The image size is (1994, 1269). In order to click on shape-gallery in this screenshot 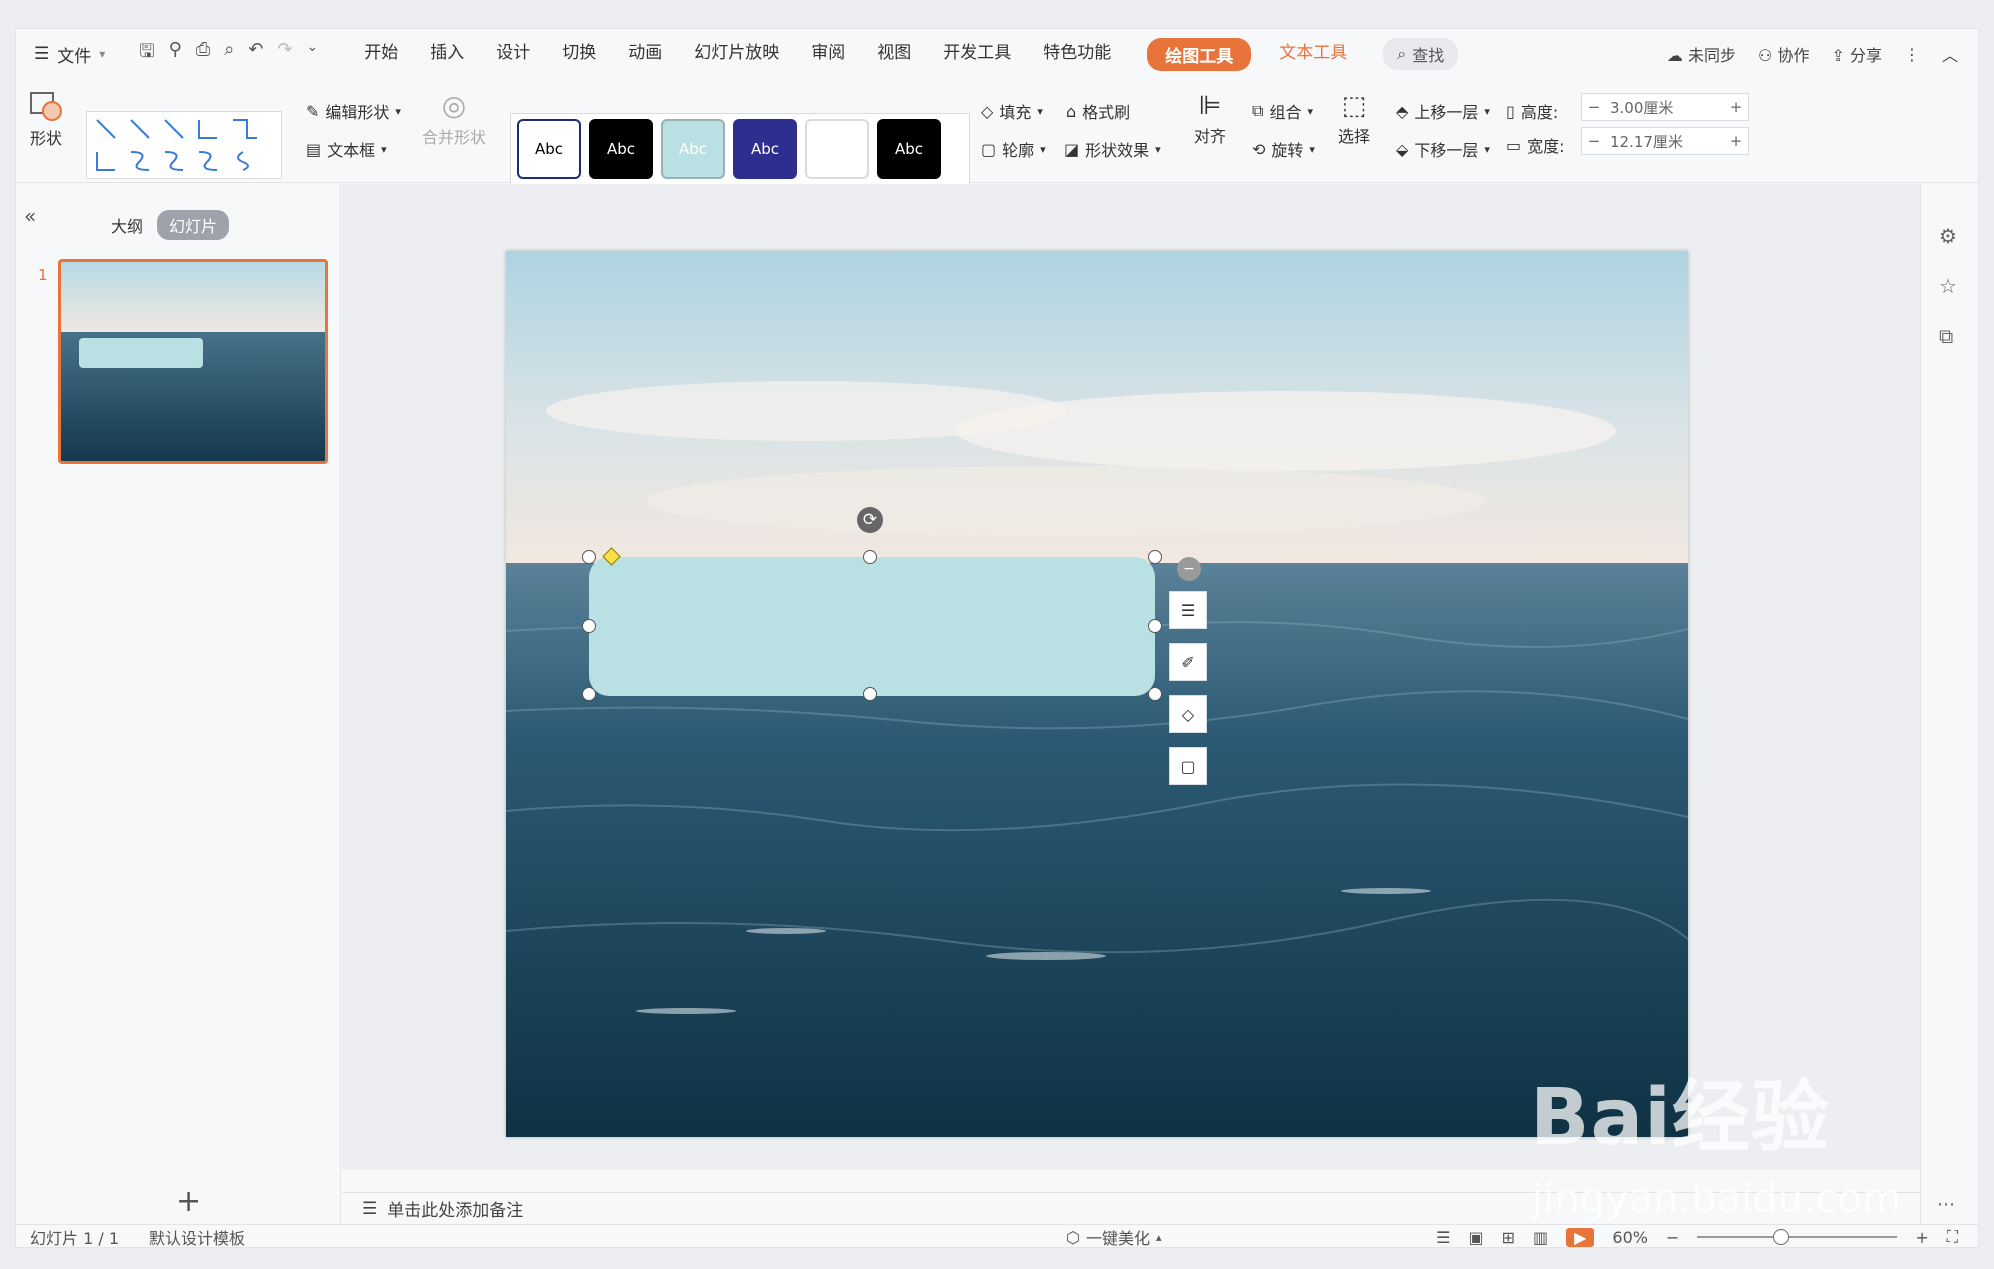, I will do `click(184, 145)`.